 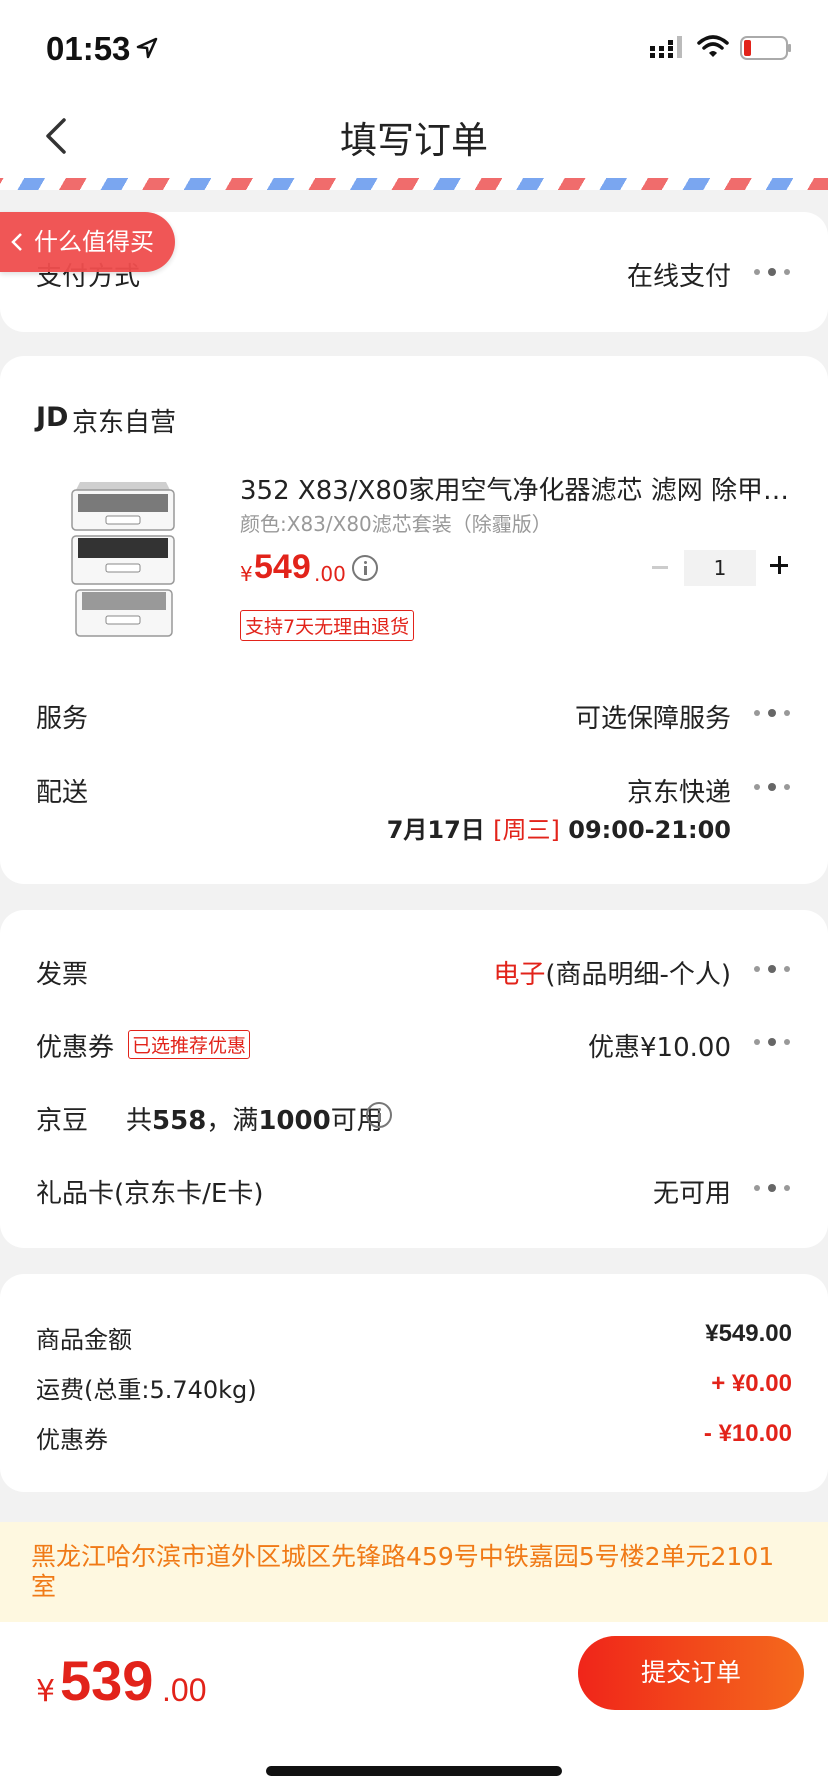 What do you see at coordinates (379, 1115) in the screenshot?
I see `jingdou-info-icon` at bounding box center [379, 1115].